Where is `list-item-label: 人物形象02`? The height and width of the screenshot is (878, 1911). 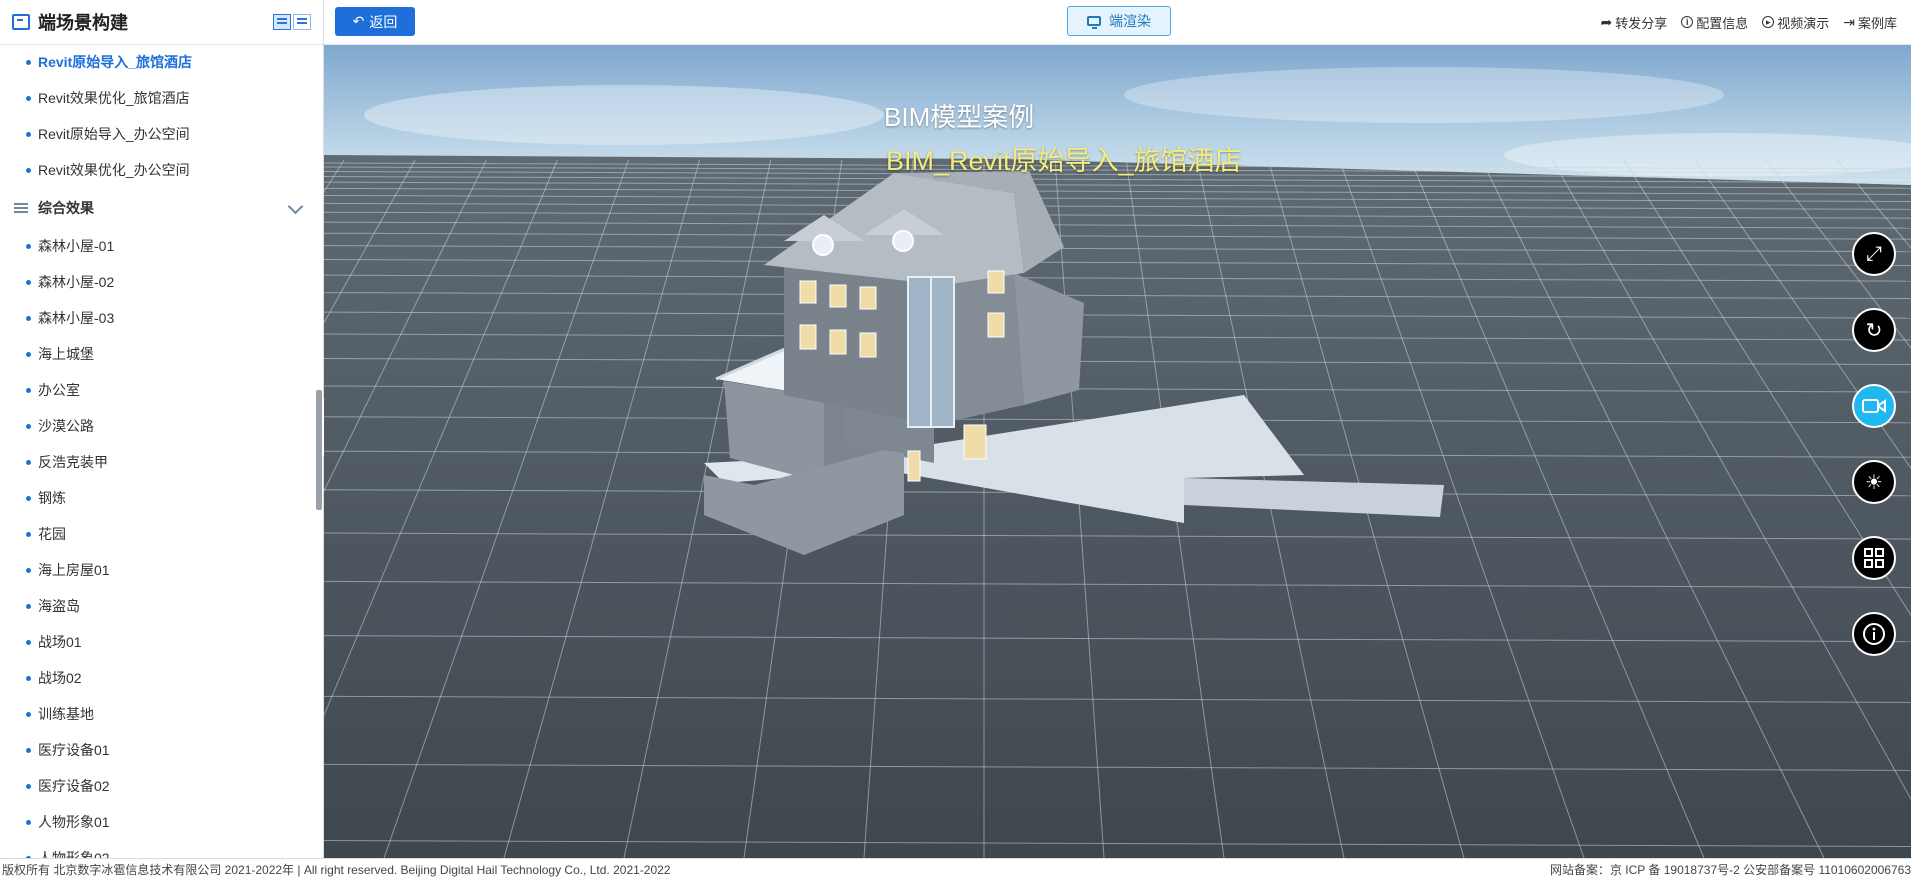 list-item-label: 人物形象02 is located at coordinates (74, 854).